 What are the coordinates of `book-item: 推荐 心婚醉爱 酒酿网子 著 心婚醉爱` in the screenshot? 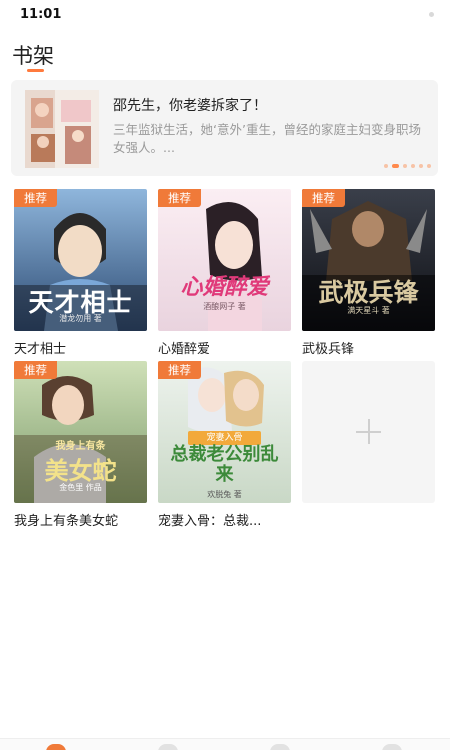 It's located at (224, 273).